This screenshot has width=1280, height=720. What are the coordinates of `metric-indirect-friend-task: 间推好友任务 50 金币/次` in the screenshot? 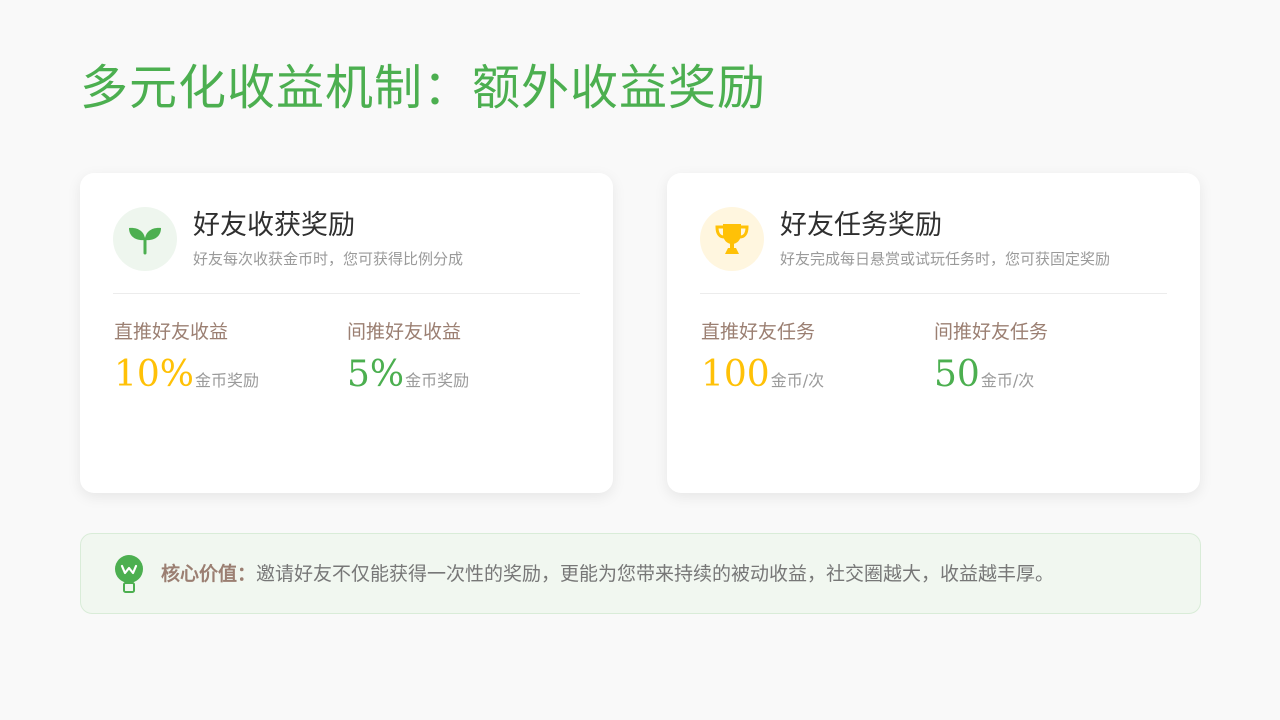 It's located at (991, 357).